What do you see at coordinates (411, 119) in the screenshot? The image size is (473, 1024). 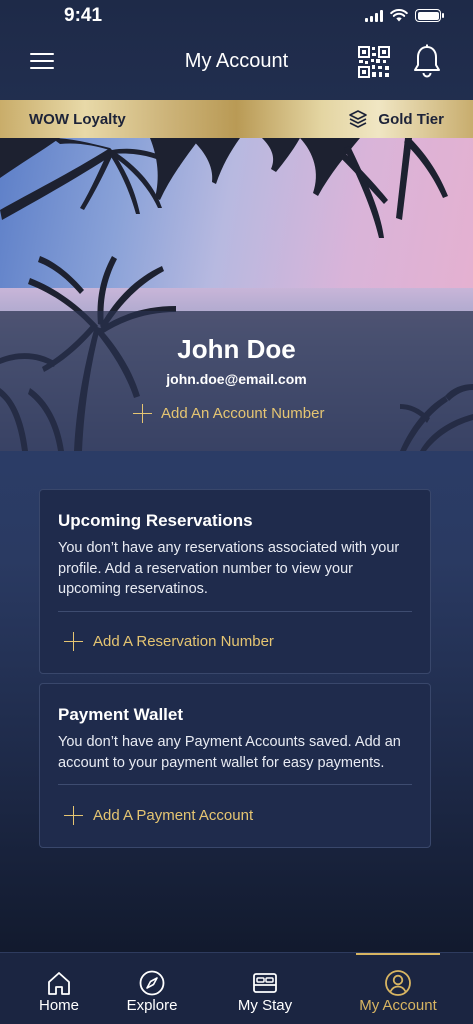 I see `tier-label: Gold Tier` at bounding box center [411, 119].